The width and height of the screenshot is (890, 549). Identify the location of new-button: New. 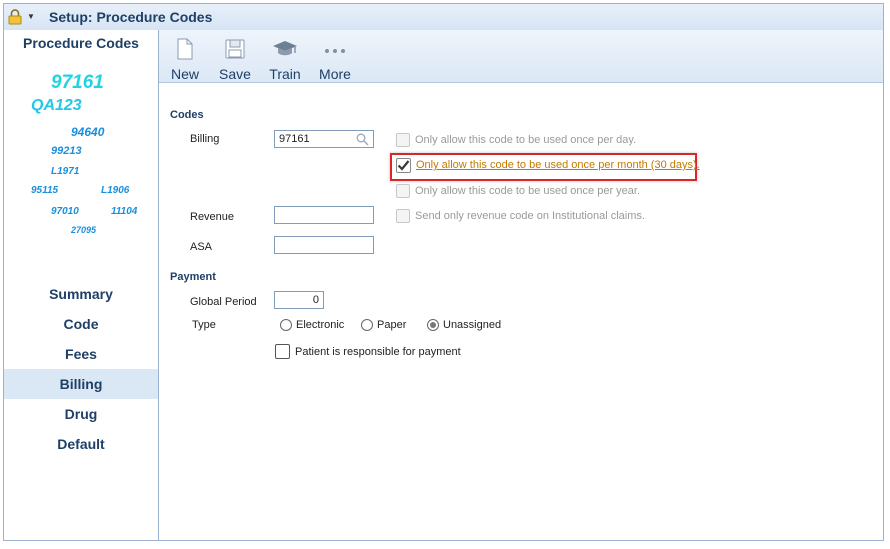
(185, 58).